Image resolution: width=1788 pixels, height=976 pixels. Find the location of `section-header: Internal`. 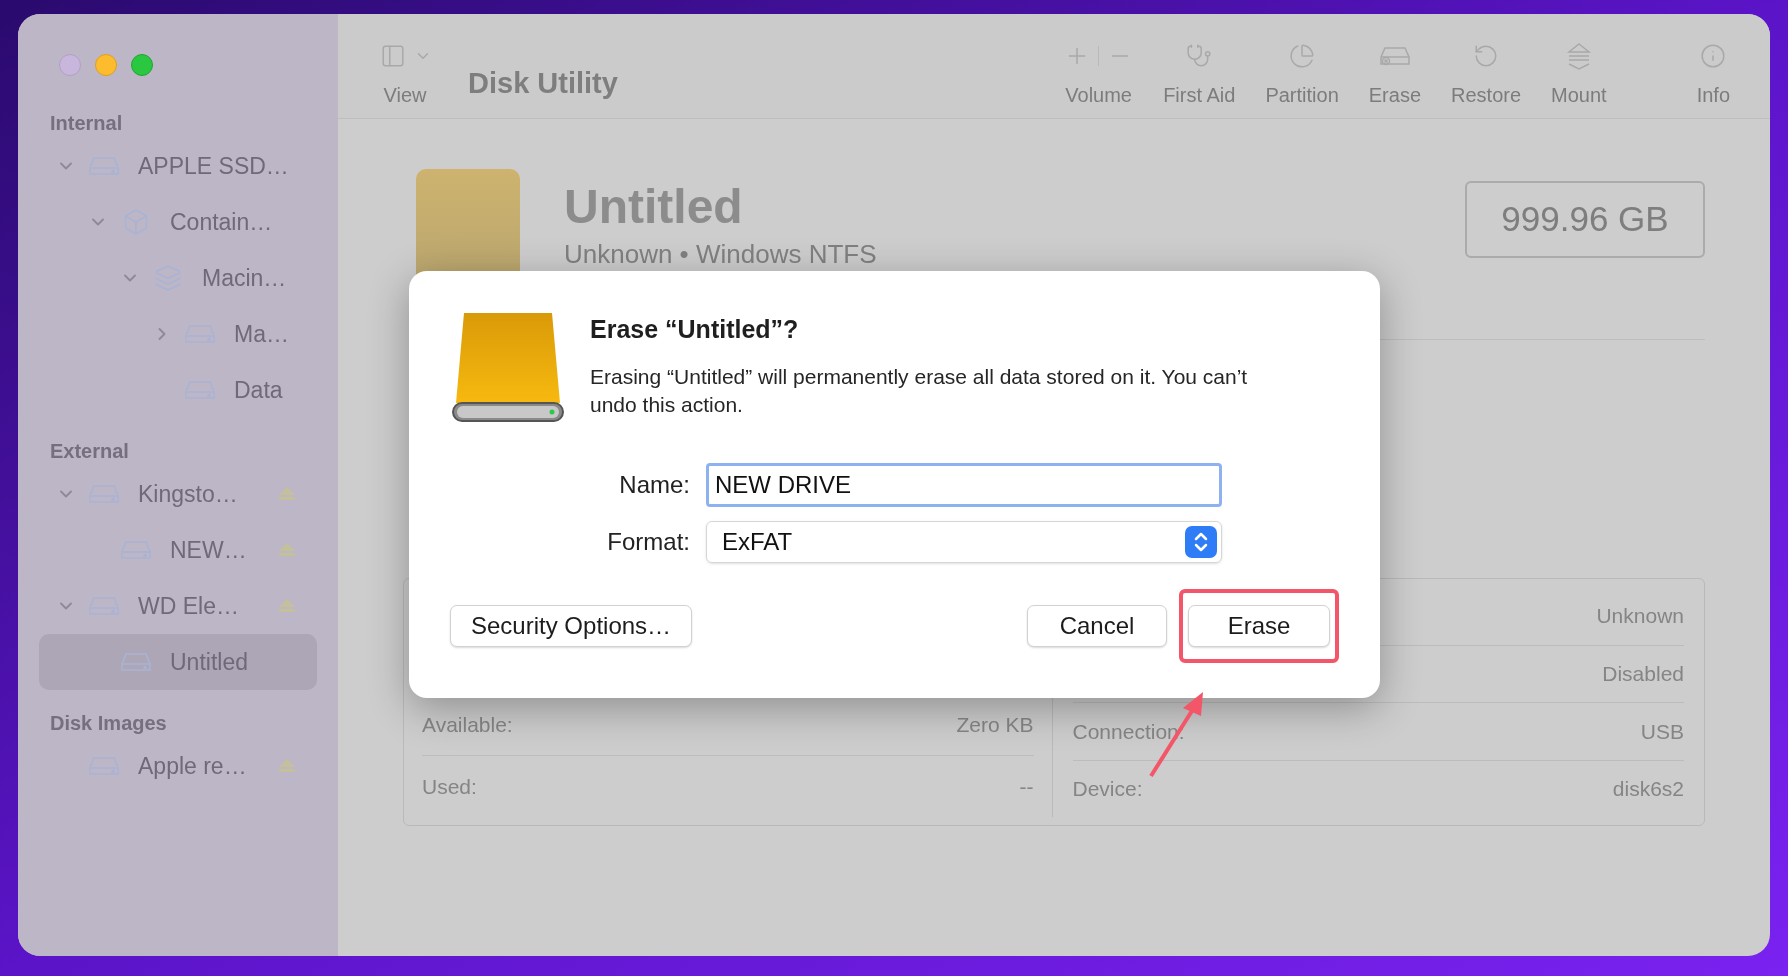

section-header: Internal is located at coordinates (86, 123).